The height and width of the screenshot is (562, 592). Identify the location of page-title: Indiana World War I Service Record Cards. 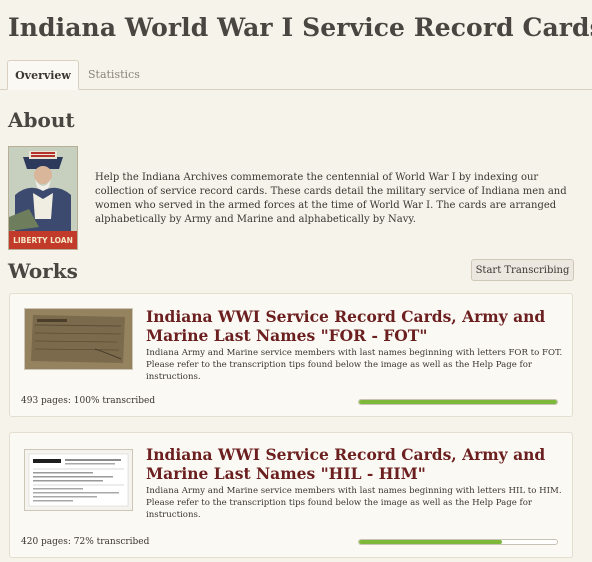
(300, 27).